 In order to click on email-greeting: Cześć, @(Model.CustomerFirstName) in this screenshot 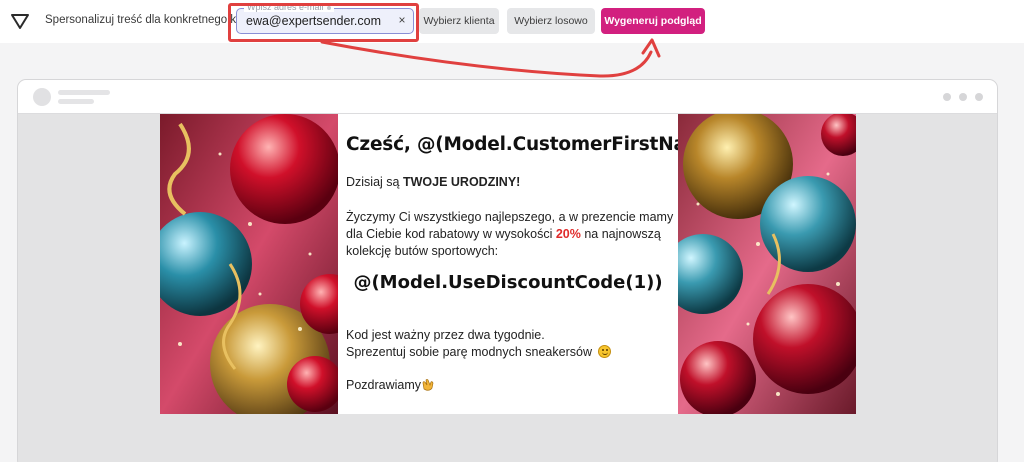, I will do `click(536, 144)`.